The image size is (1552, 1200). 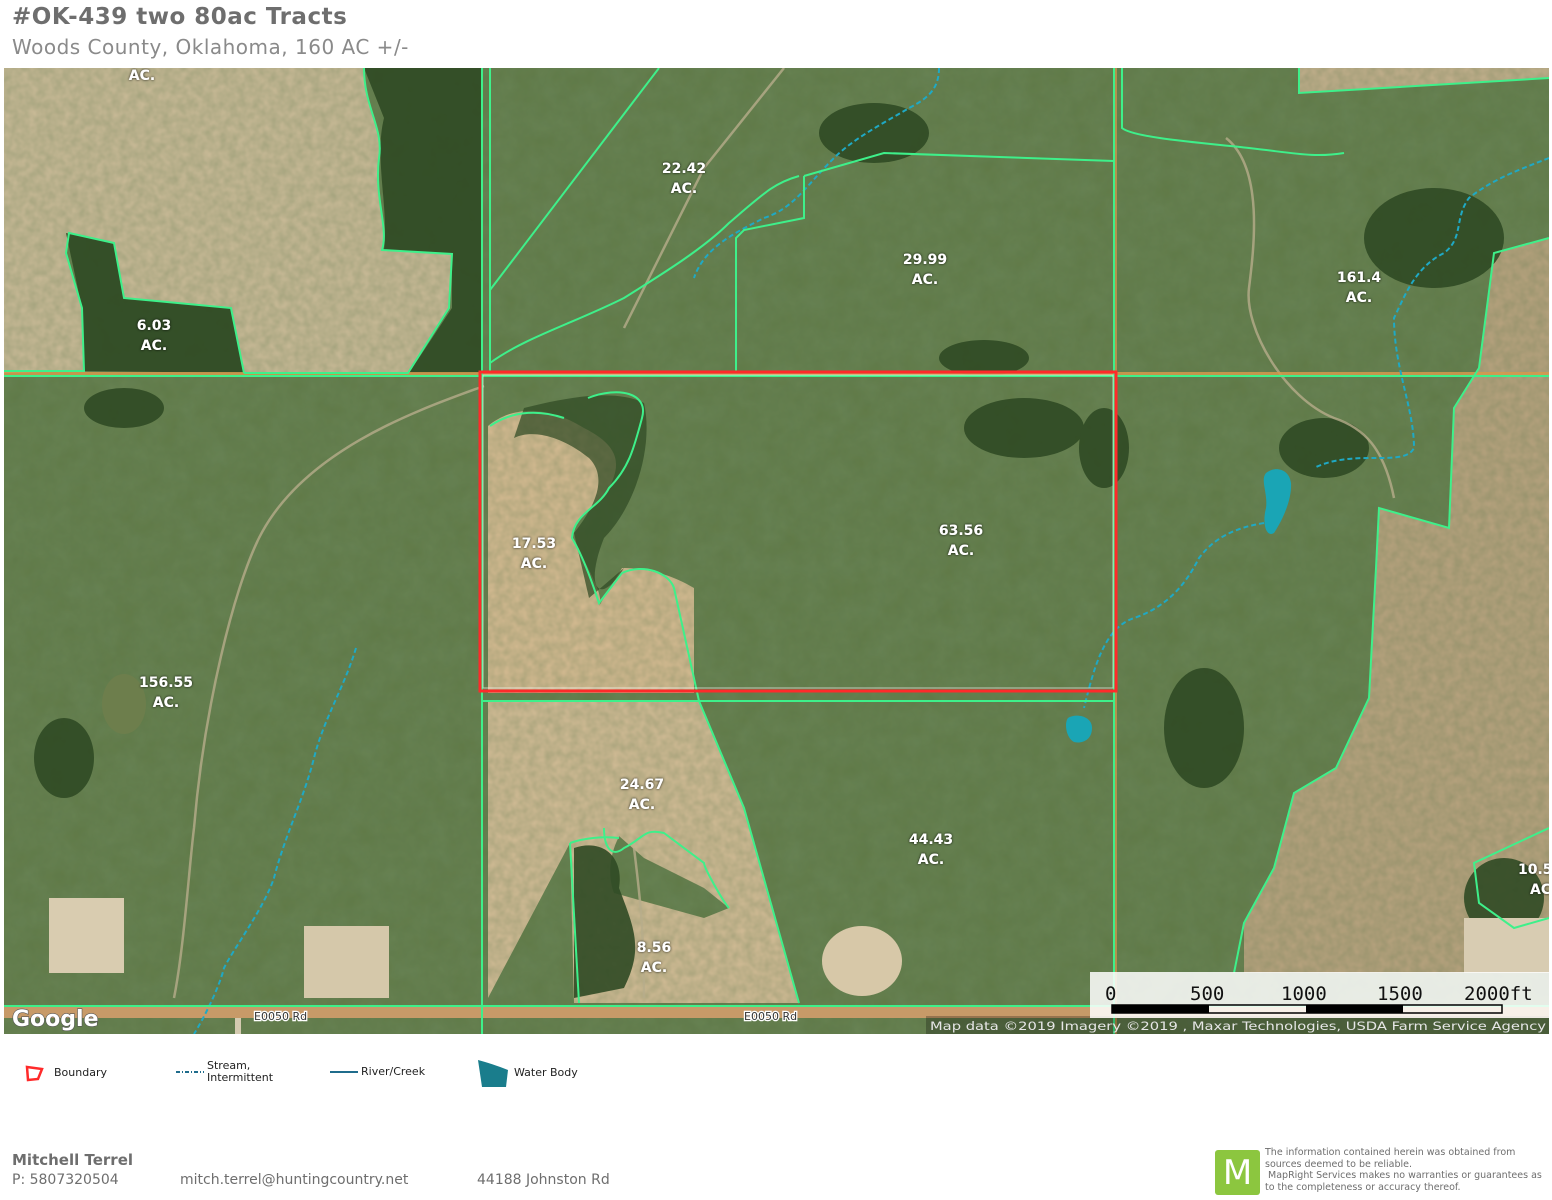 What do you see at coordinates (80, 1072) in the screenshot?
I see `legend-boundary-label: Boundary` at bounding box center [80, 1072].